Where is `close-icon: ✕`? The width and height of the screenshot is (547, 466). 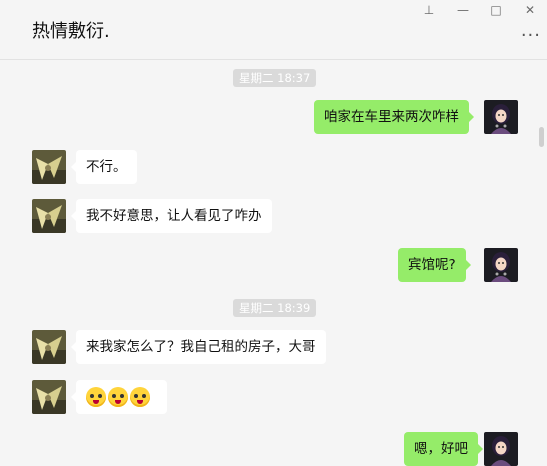
close-icon: ✕ is located at coordinates (530, 10).